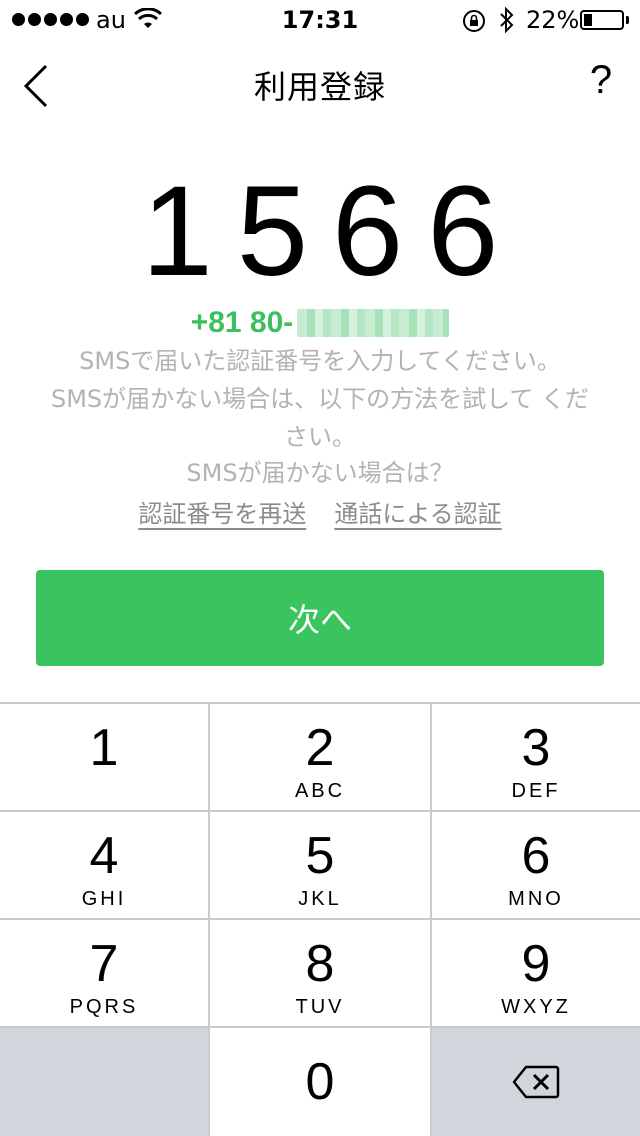 The height and width of the screenshot is (1136, 640). I want to click on key-letters: MNO, so click(536, 899).